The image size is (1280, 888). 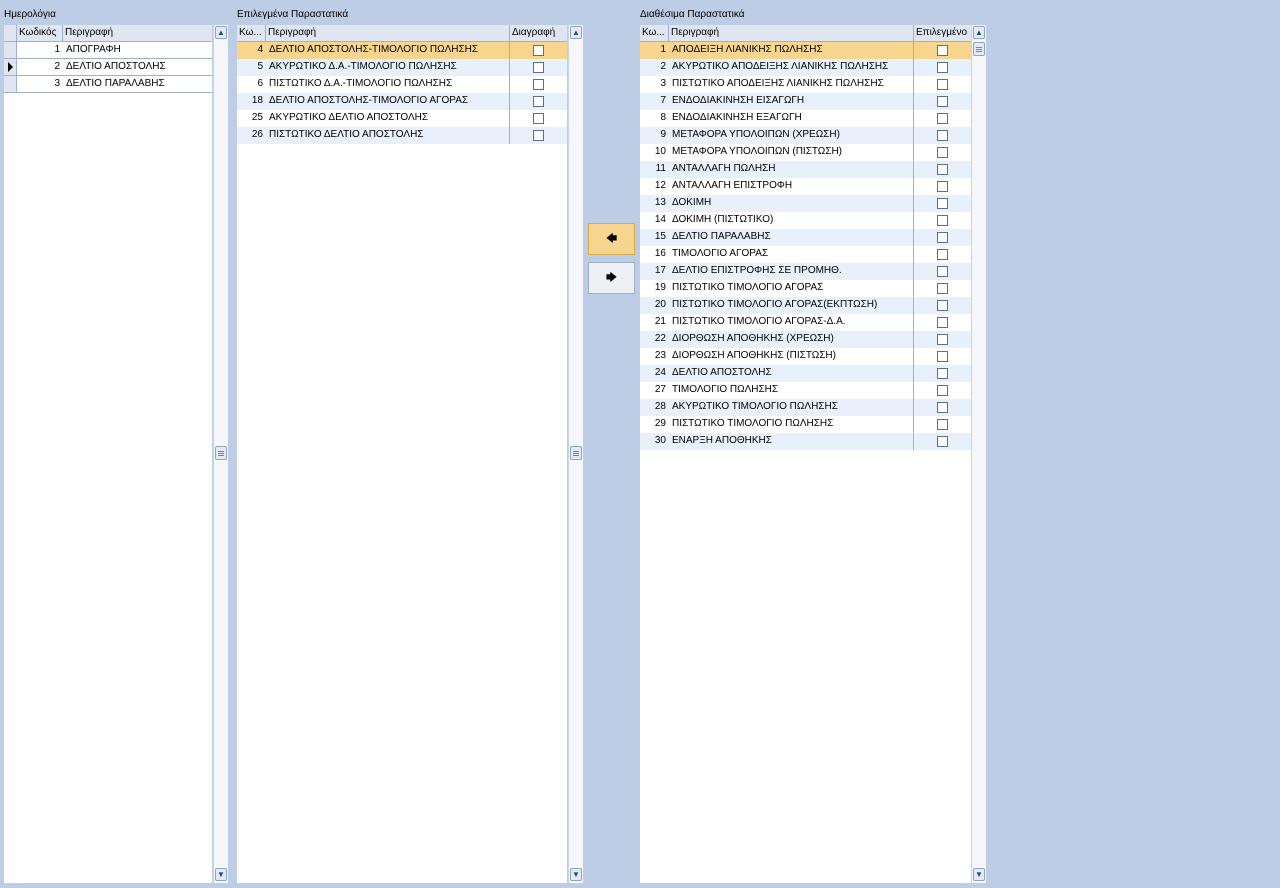 I want to click on table-row: 28 ΑΚΥΡΩΤΙΚΟ ΤΙΜΟΛΟΓΙΟ ΠΩΛΗΣΗΣ, so click(x=805, y=407).